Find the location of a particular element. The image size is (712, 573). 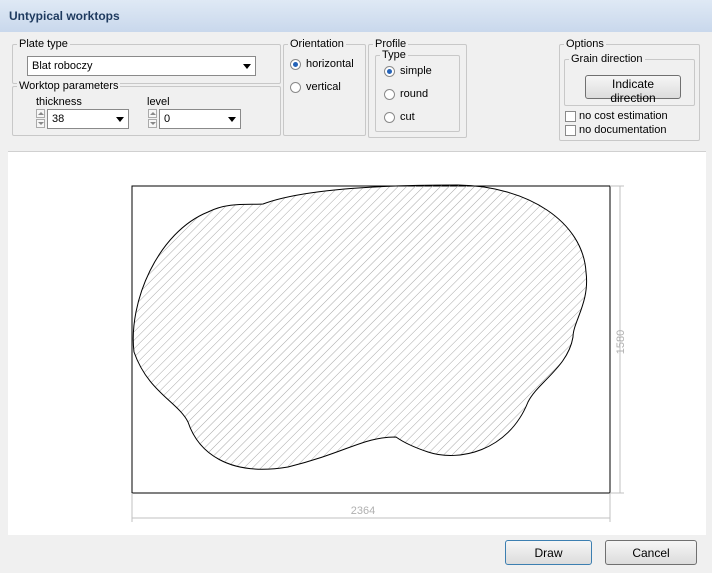

no-documentation-checkbox is located at coordinates (570, 130).